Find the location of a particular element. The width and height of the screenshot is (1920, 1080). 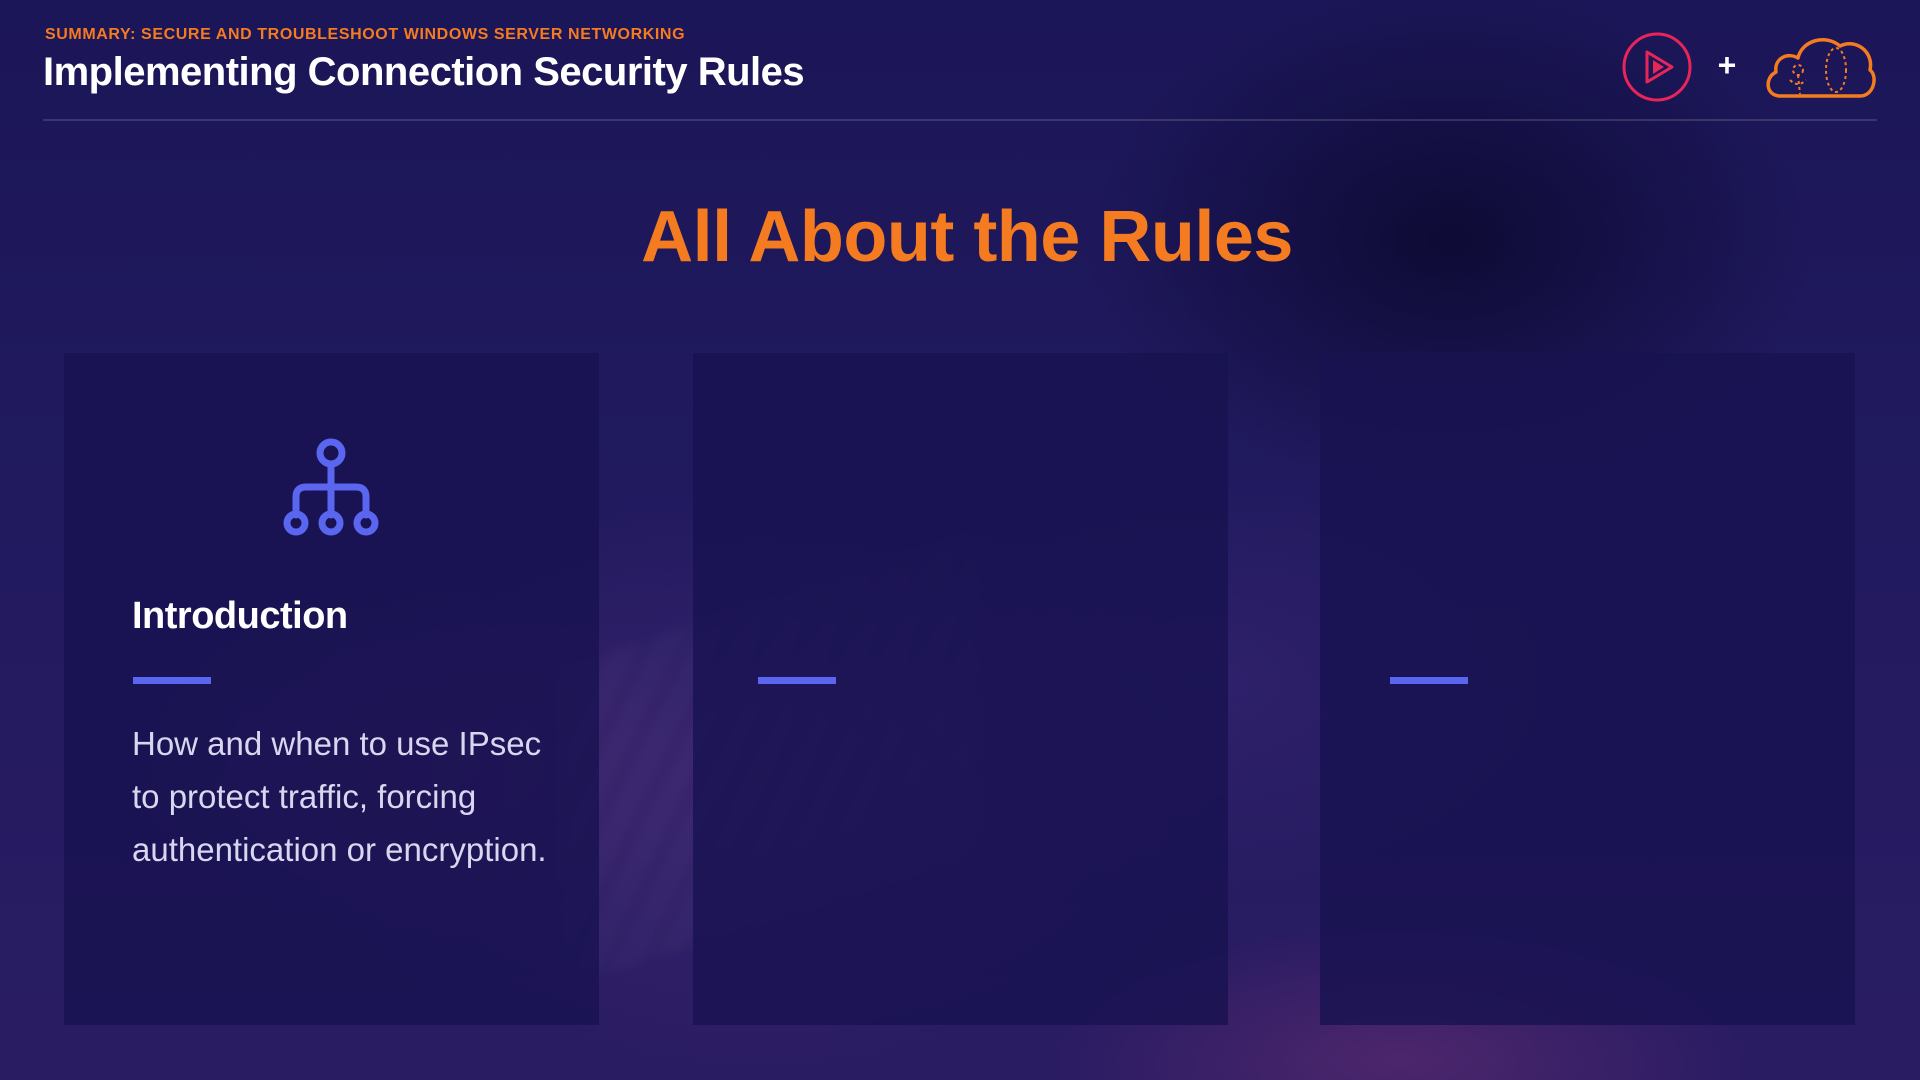

slide-title: All About the Rules is located at coordinates (967, 237).